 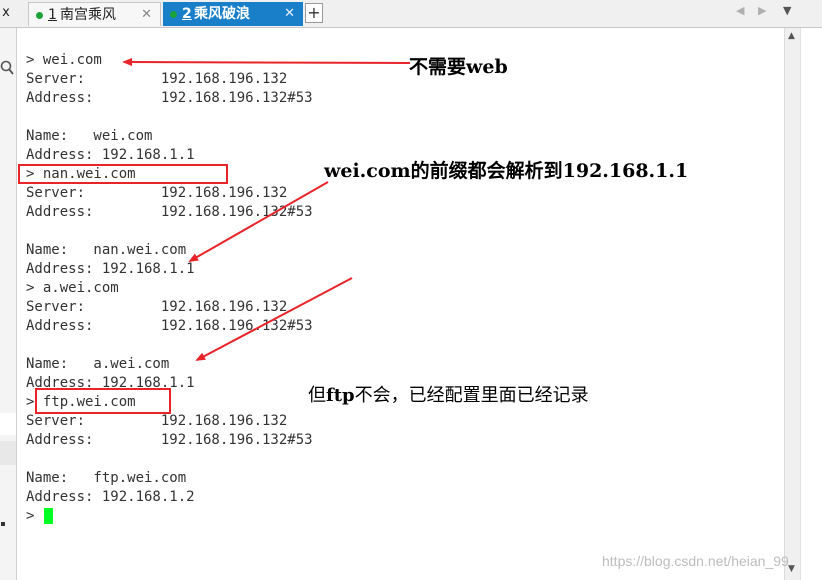 What do you see at coordinates (110, 497) in the screenshot?
I see `terminal-line: Address: 192.168.1.2` at bounding box center [110, 497].